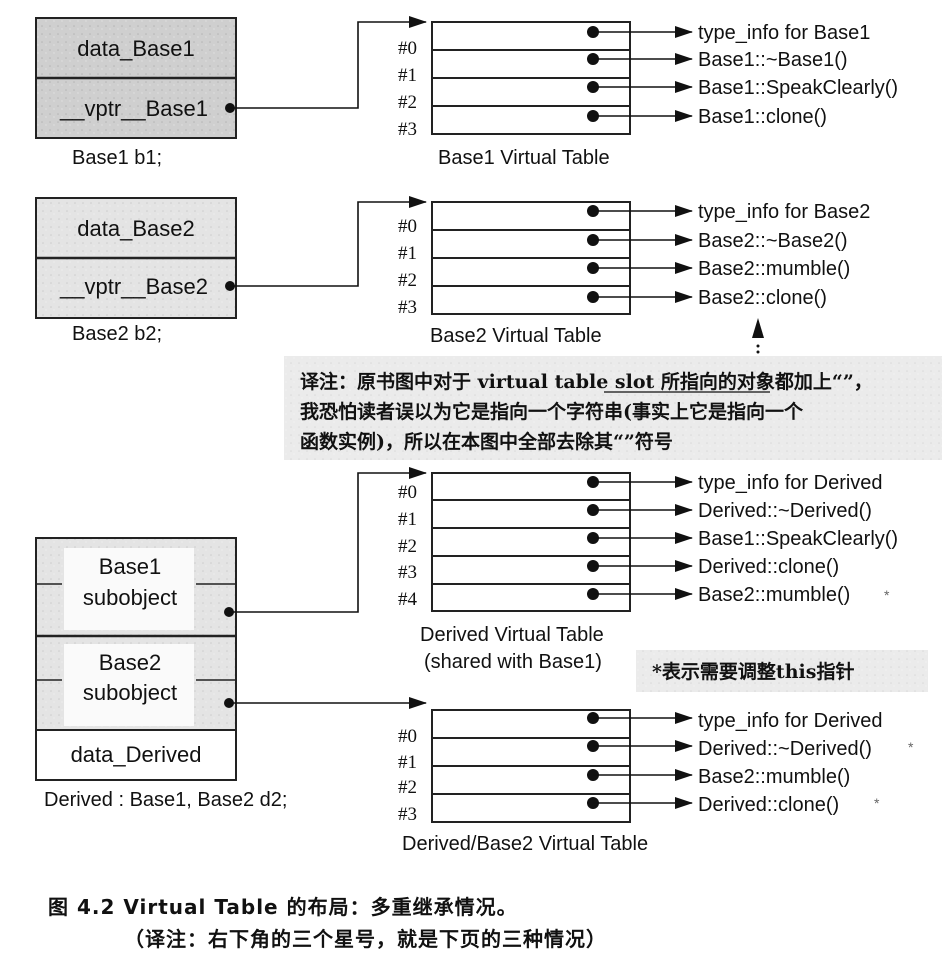  I want to click on base2-slot-1: #1, so click(407, 253).